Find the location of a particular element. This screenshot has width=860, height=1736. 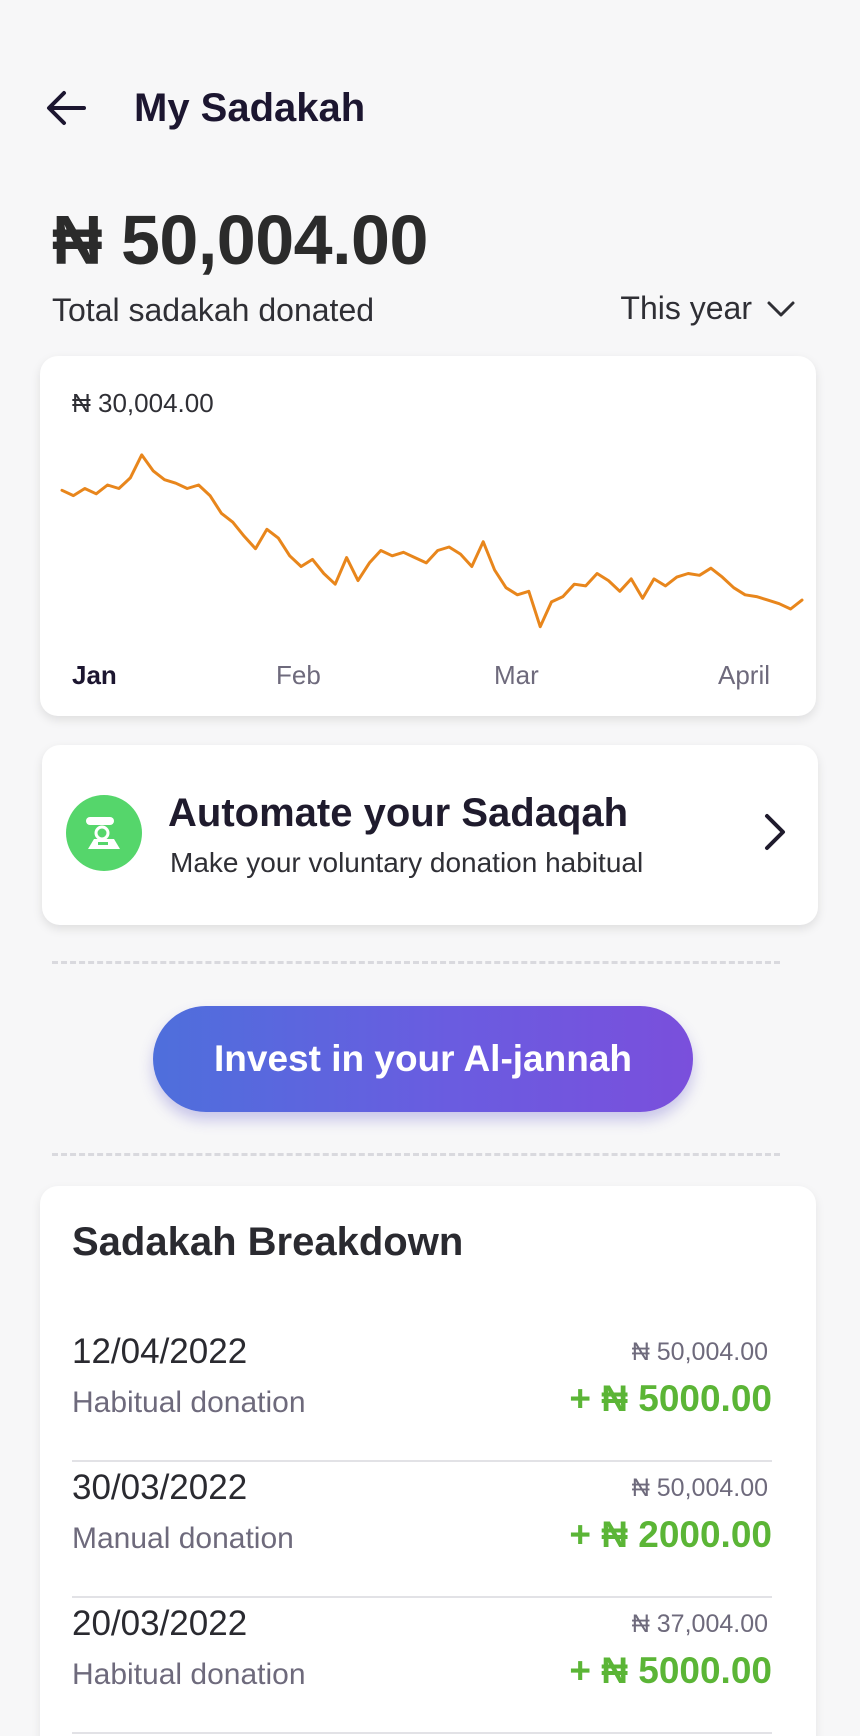

total-label: Total sadakah donated is located at coordinates (213, 310).